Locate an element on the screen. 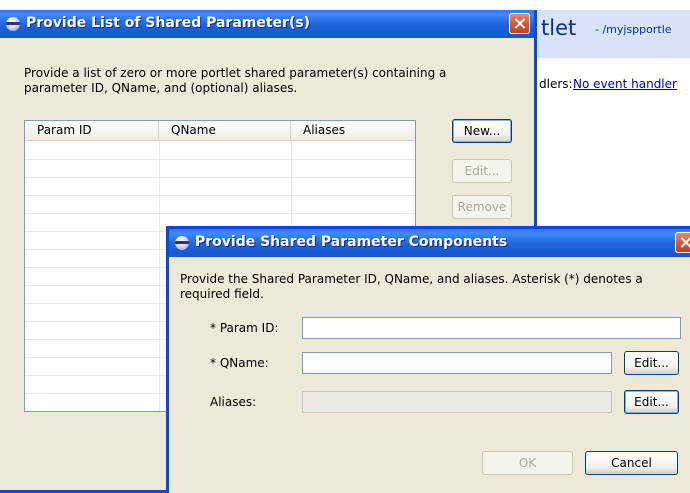 Image resolution: width=690 pixels, height=493 pixels. event-handler-link: No event handler is located at coordinates (625, 84).